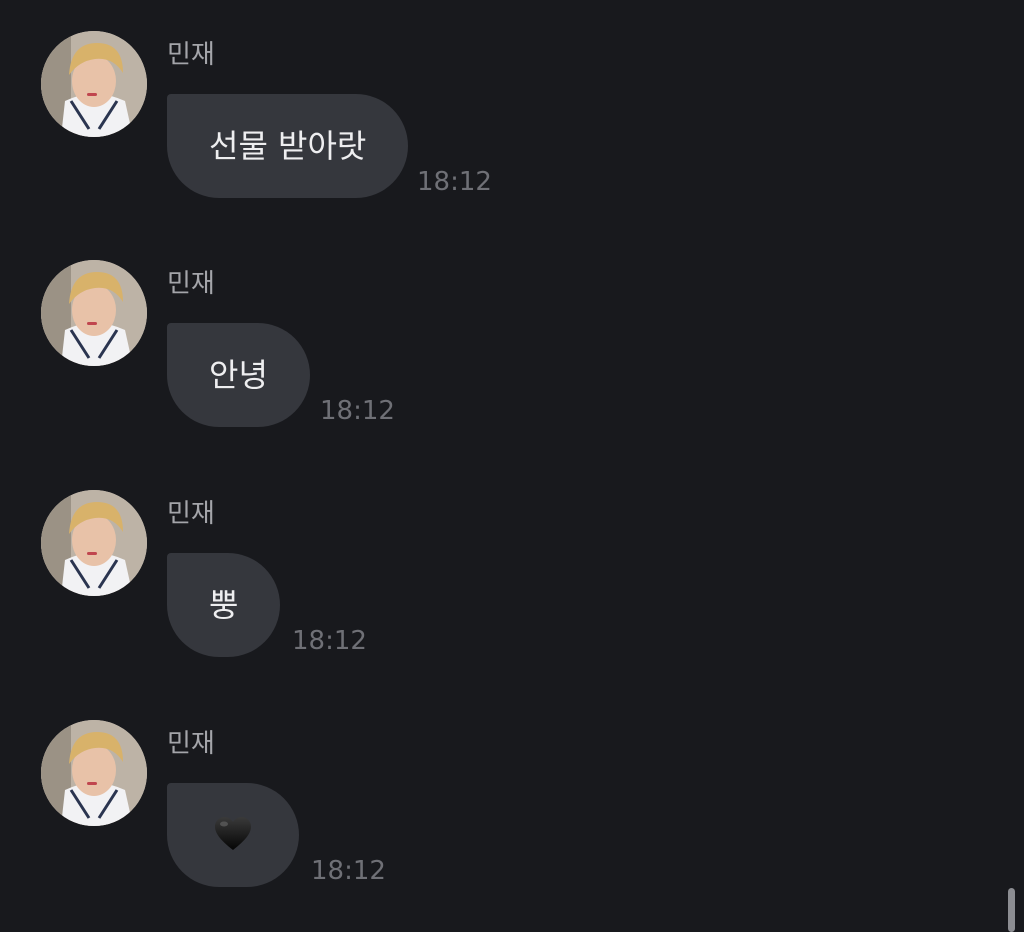  I want to click on black-heart-icon: 🖤, so click(233, 833).